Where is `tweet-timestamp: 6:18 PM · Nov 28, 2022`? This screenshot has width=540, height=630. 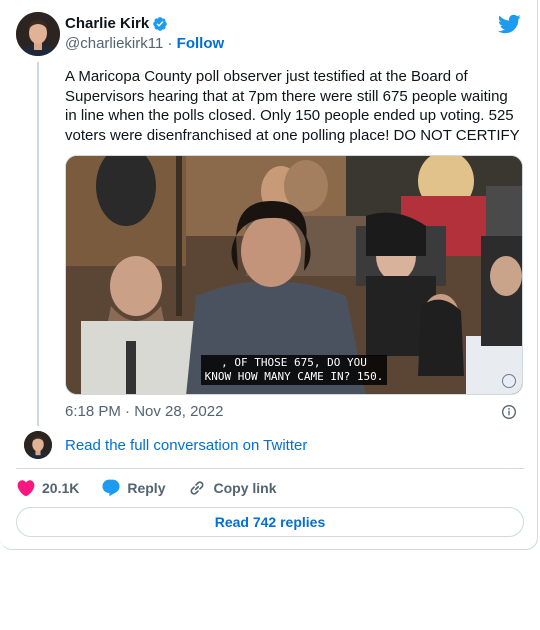 tweet-timestamp: 6:18 PM · Nov 28, 2022 is located at coordinates (144, 411).